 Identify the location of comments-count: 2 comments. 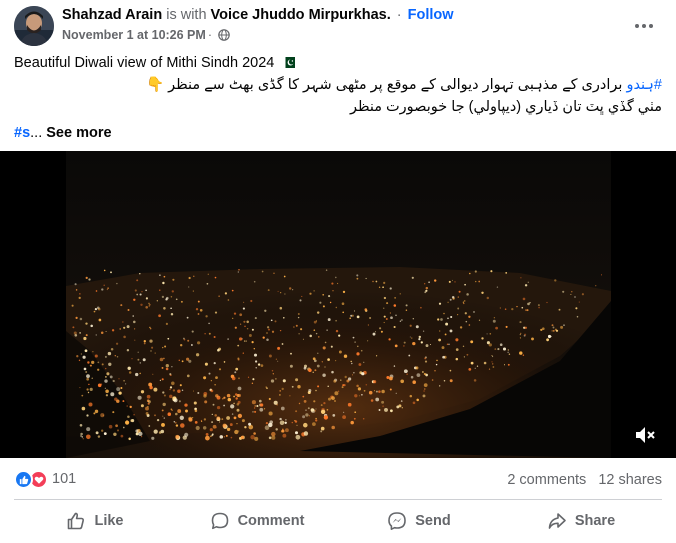
(546, 480).